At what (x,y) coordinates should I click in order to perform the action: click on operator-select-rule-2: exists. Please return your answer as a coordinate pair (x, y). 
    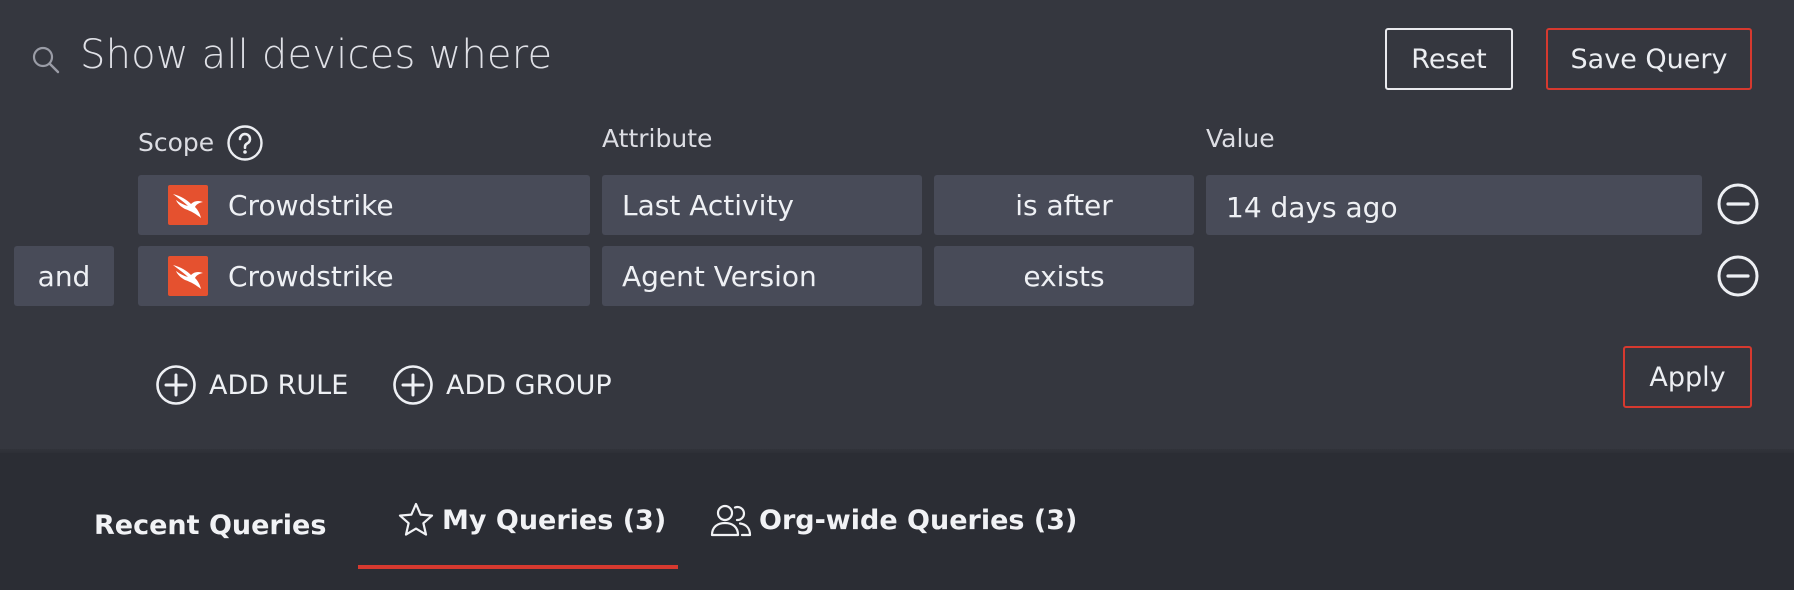
    Looking at the image, I should click on (1064, 276).